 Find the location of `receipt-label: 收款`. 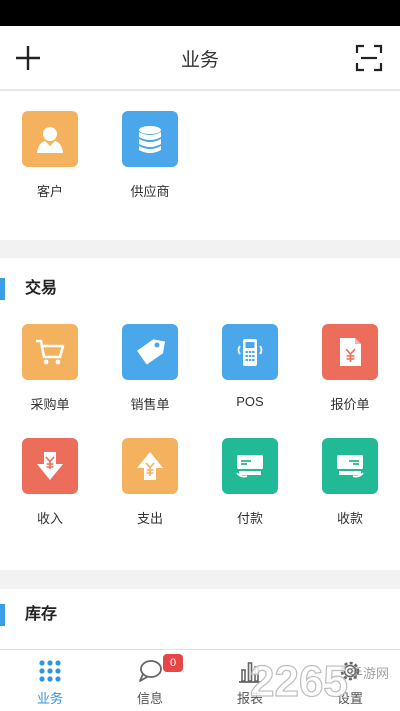

receipt-label: 收款 is located at coordinates (349, 518).